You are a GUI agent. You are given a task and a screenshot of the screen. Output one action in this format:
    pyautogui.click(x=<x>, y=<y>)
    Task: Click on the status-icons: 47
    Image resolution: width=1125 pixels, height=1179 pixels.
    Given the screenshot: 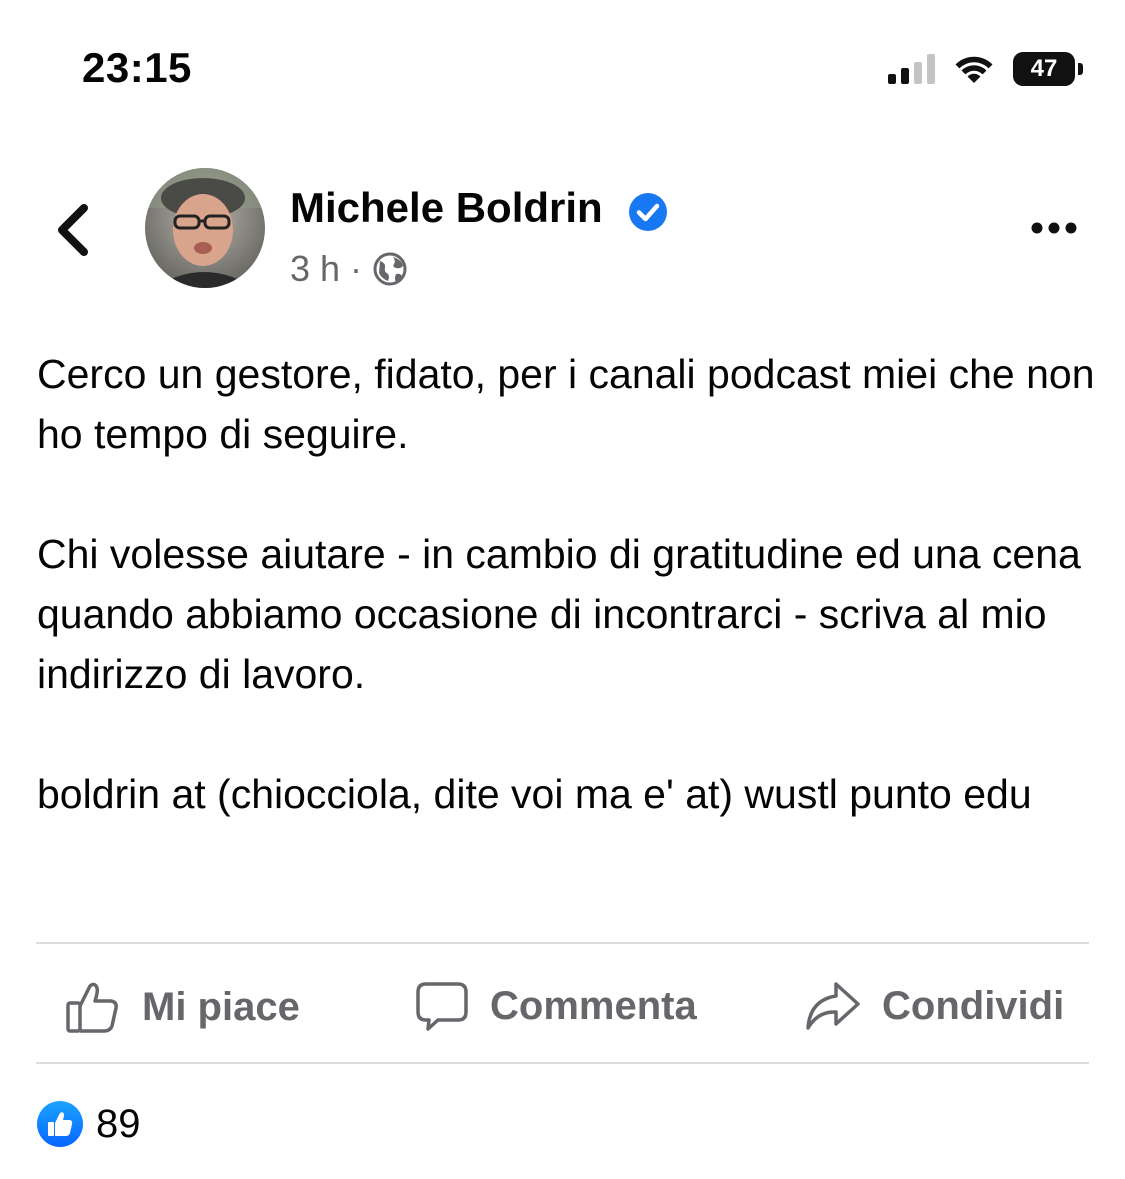 What is the action you would take?
    pyautogui.click(x=985, y=69)
    